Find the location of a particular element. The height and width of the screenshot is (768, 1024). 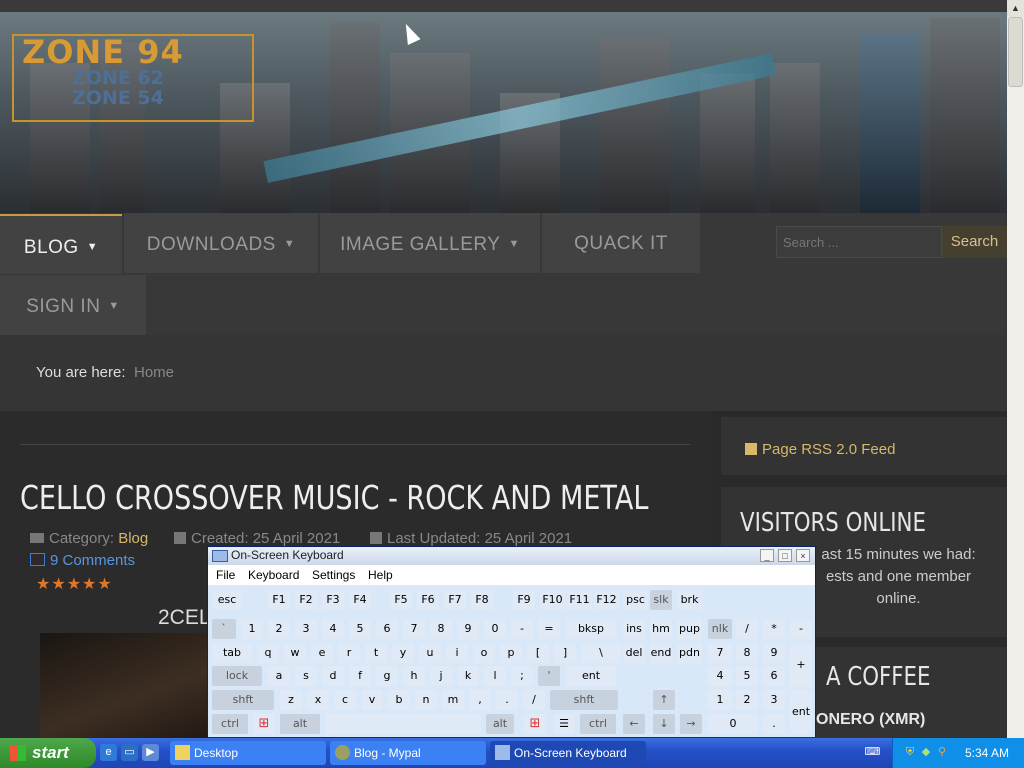

start-button: start is located at coordinates (48, 753).